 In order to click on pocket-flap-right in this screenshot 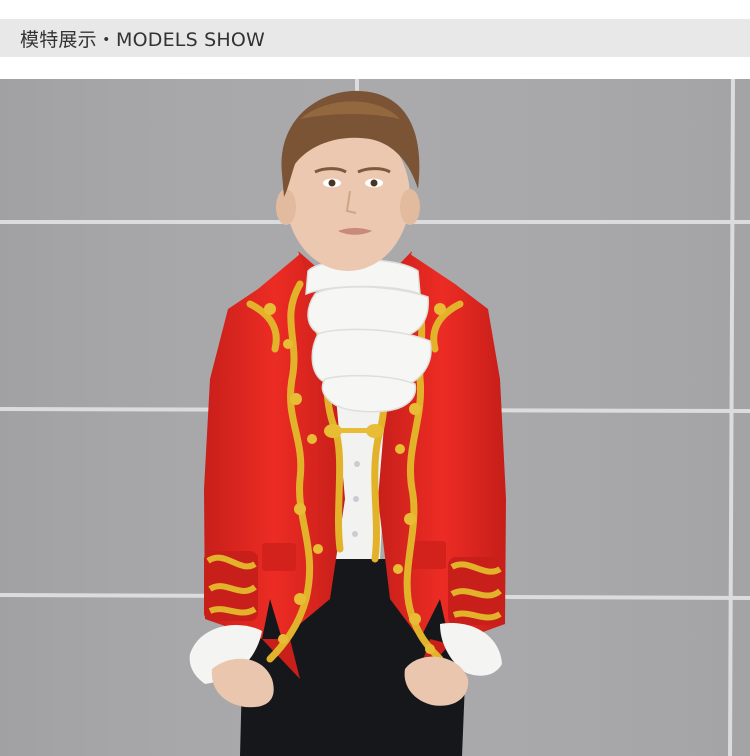, I will do `click(428, 555)`.